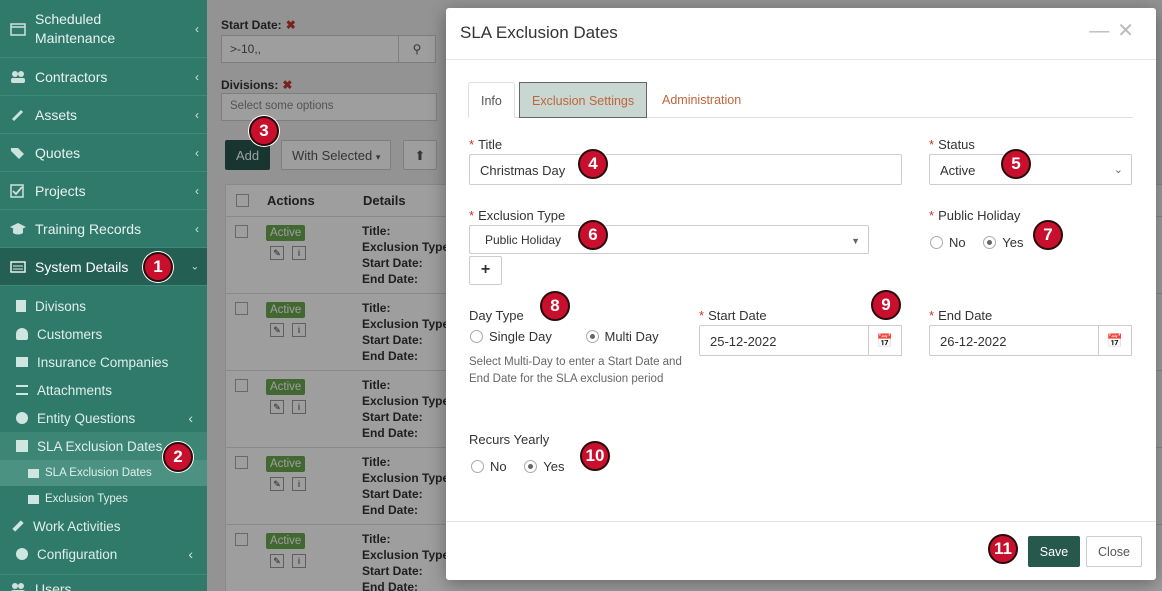 The height and width of the screenshot is (591, 1162). I want to click on sidebar-subsubitem-exclusion-types: Exclusion Types, so click(103, 499).